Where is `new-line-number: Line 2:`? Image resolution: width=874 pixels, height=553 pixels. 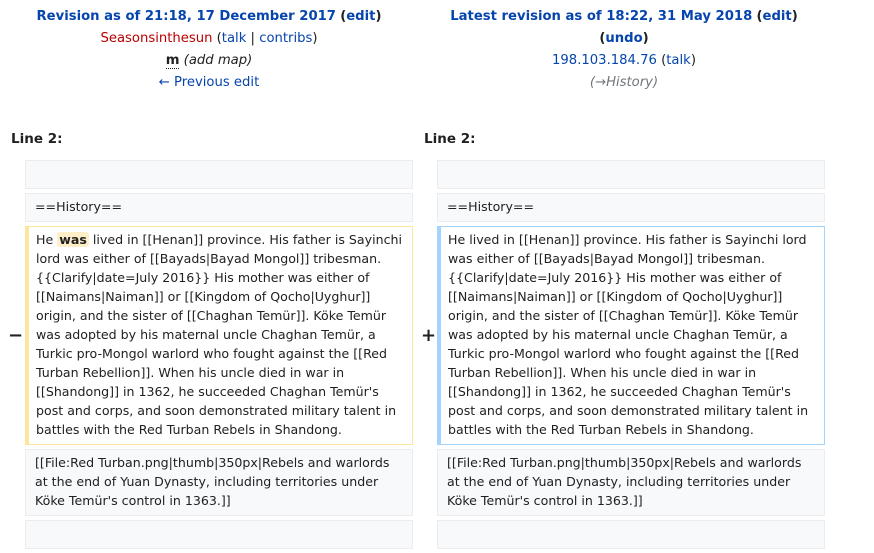
new-line-number: Line 2: is located at coordinates (450, 139).